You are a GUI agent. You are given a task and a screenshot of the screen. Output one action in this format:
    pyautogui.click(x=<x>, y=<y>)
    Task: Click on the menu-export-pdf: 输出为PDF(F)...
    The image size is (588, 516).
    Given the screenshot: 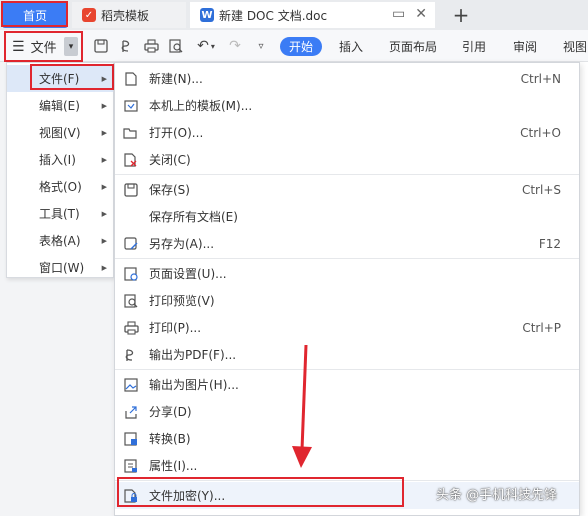 What is the action you would take?
    pyautogui.click(x=347, y=354)
    